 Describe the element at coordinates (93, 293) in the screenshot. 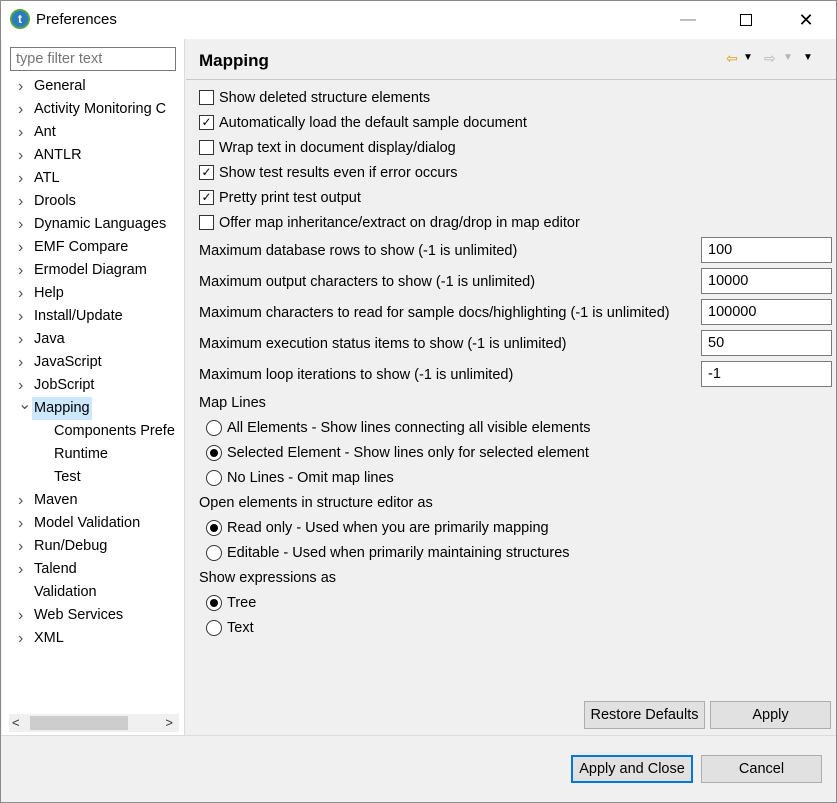

I see `tree-item-help: › Help` at that location.